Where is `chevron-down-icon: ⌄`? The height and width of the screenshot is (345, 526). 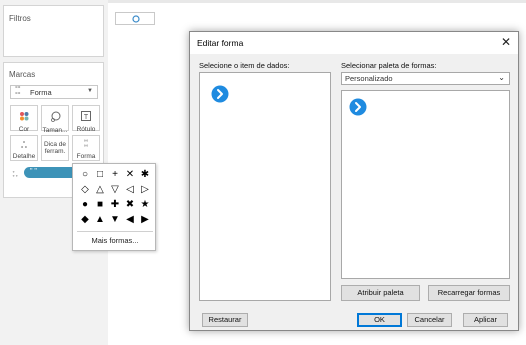 chevron-down-icon: ⌄ is located at coordinates (501, 77).